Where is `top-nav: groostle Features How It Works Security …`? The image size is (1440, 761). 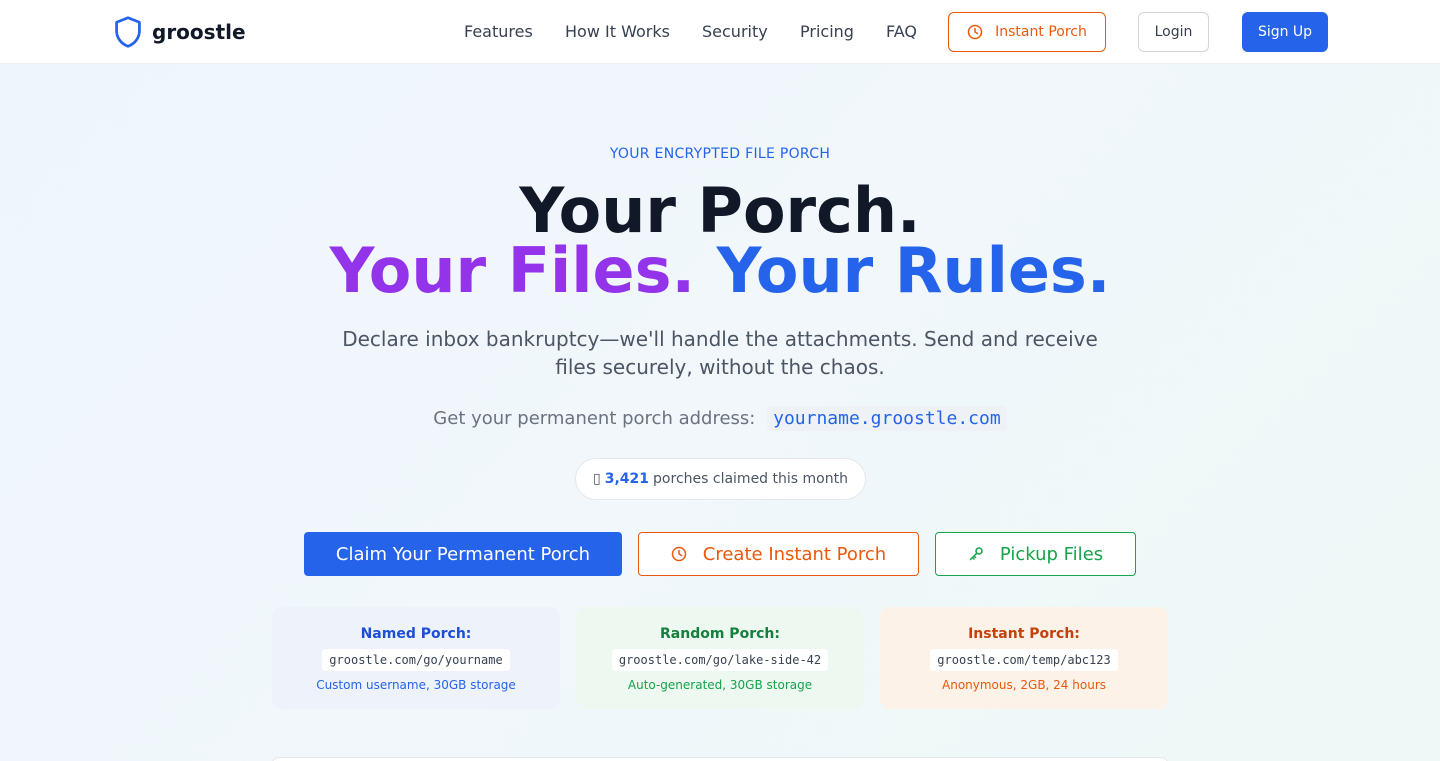
top-nav: groostle Features How It Works Security … is located at coordinates (720, 32).